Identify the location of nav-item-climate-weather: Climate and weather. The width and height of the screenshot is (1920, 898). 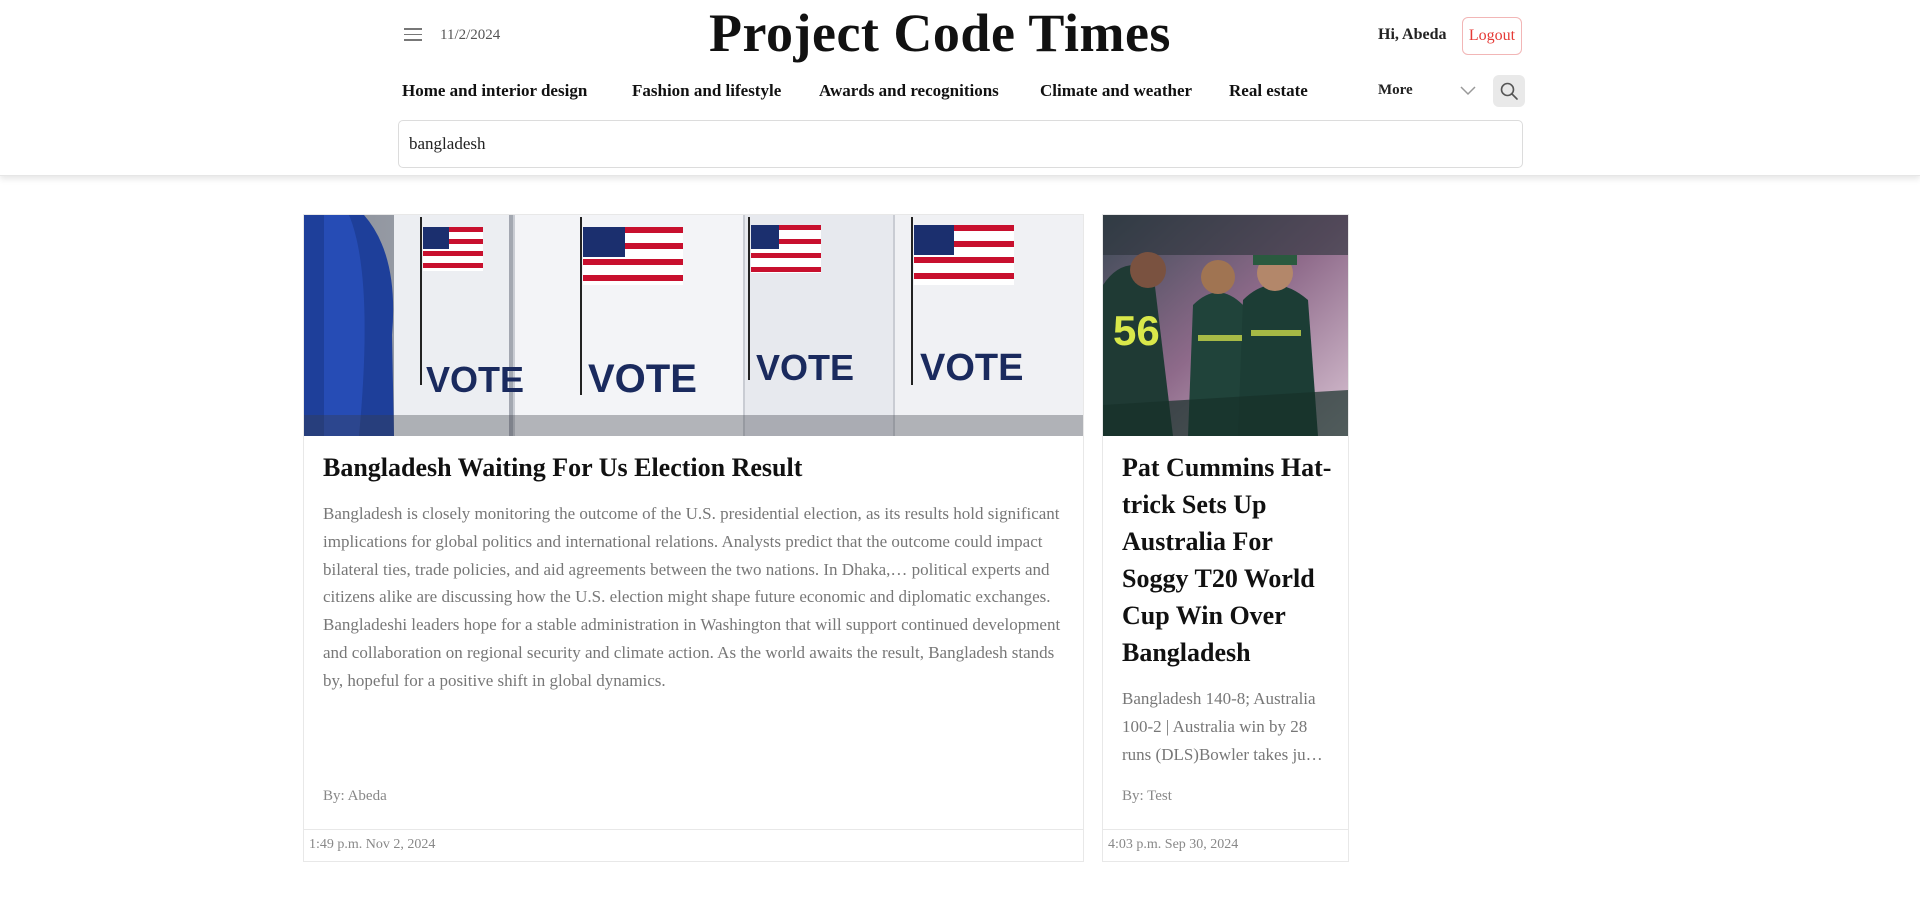
(1116, 91).